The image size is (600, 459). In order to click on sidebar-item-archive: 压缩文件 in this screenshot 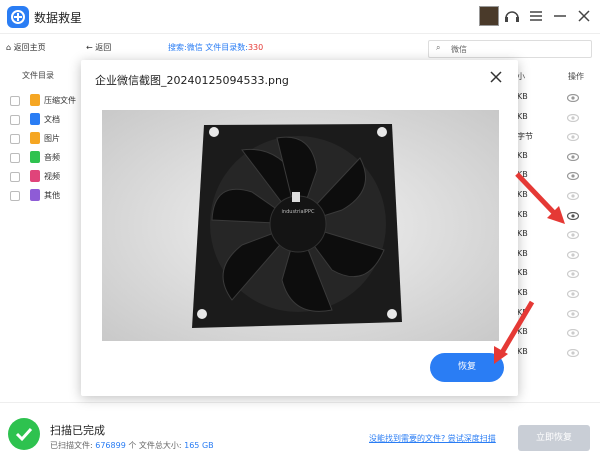, I will do `click(46, 101)`.